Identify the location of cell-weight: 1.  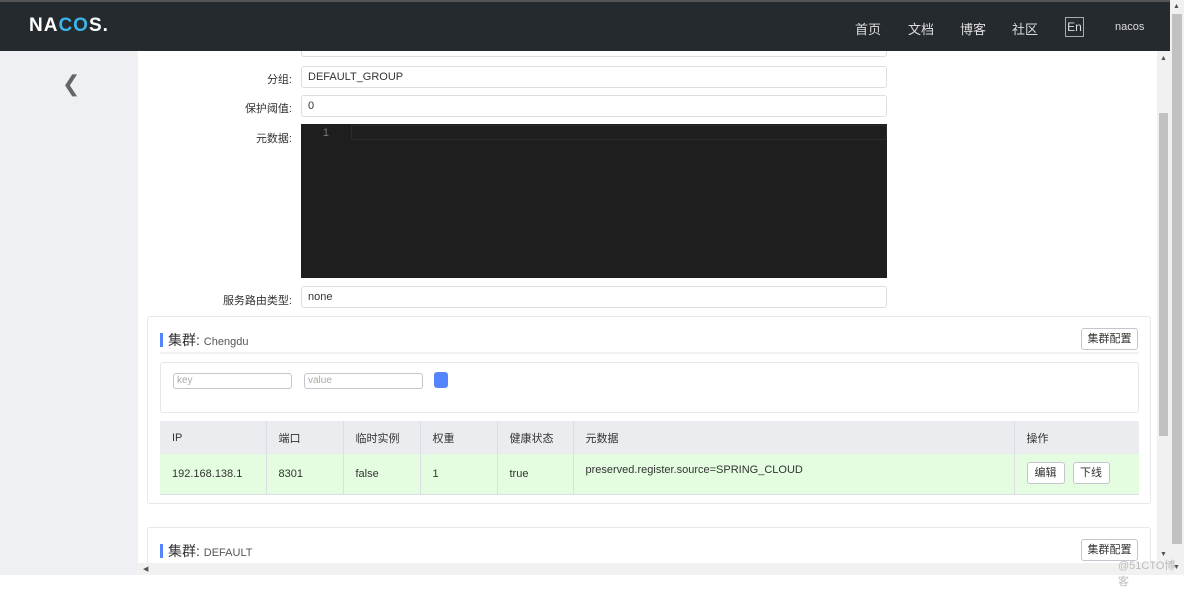
(459, 474).